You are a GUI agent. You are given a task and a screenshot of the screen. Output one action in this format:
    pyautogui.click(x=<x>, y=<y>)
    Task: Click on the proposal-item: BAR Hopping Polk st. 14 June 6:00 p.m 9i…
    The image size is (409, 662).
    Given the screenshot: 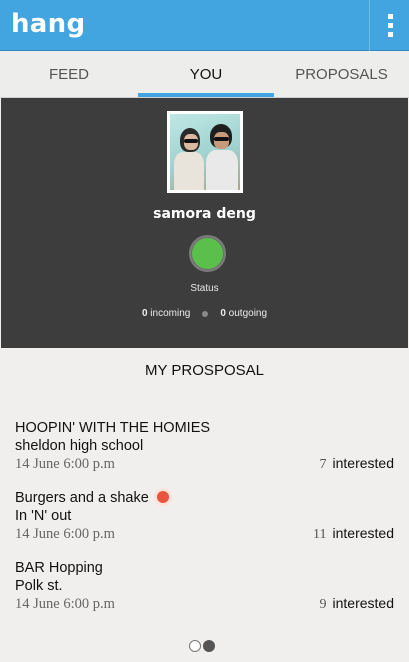 What is the action you would take?
    pyautogui.click(x=204, y=586)
    